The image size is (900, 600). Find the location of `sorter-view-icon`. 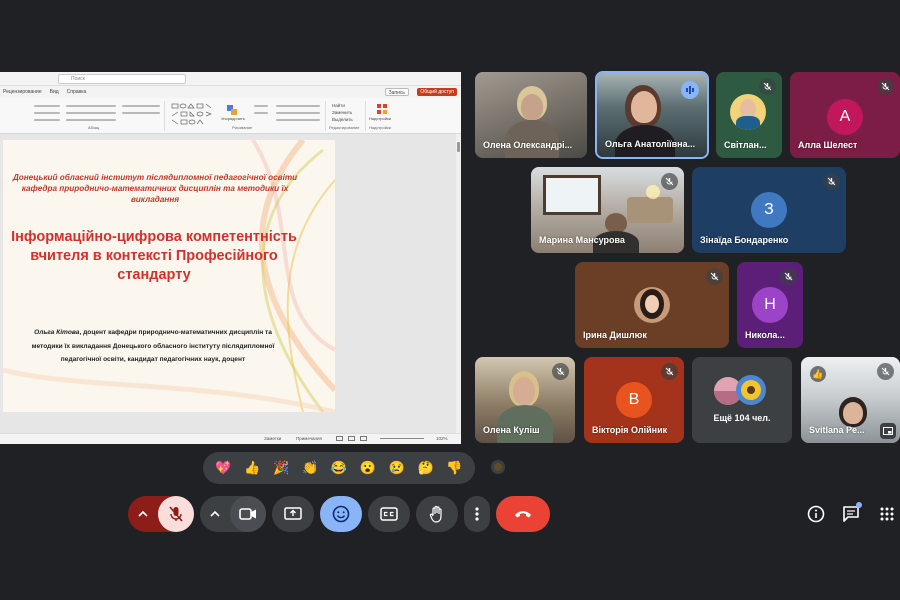

sorter-view-icon is located at coordinates (351, 438).